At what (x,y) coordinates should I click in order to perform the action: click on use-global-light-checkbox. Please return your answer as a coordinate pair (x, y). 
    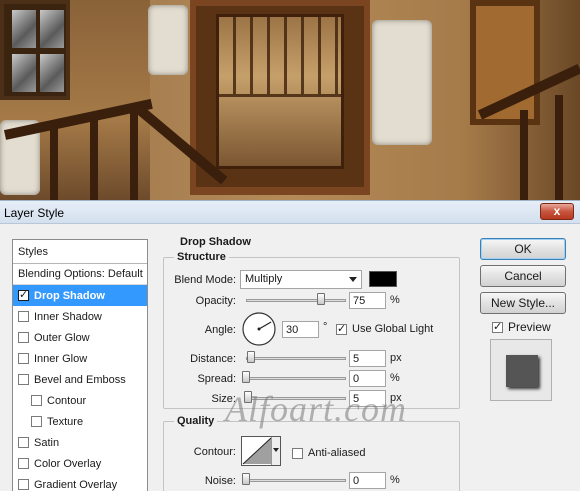
    Looking at the image, I should click on (341, 328).